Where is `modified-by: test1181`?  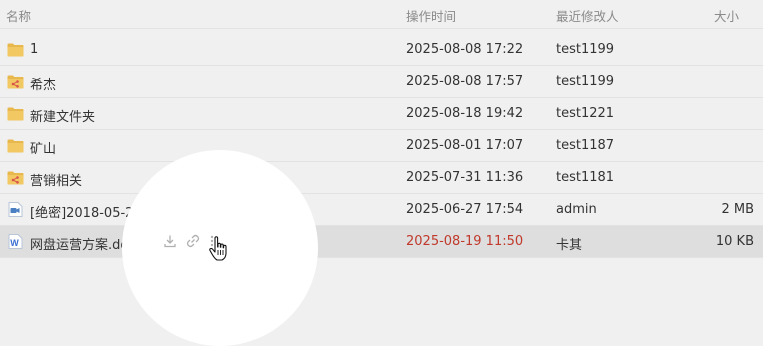 modified-by: test1181 is located at coordinates (585, 177).